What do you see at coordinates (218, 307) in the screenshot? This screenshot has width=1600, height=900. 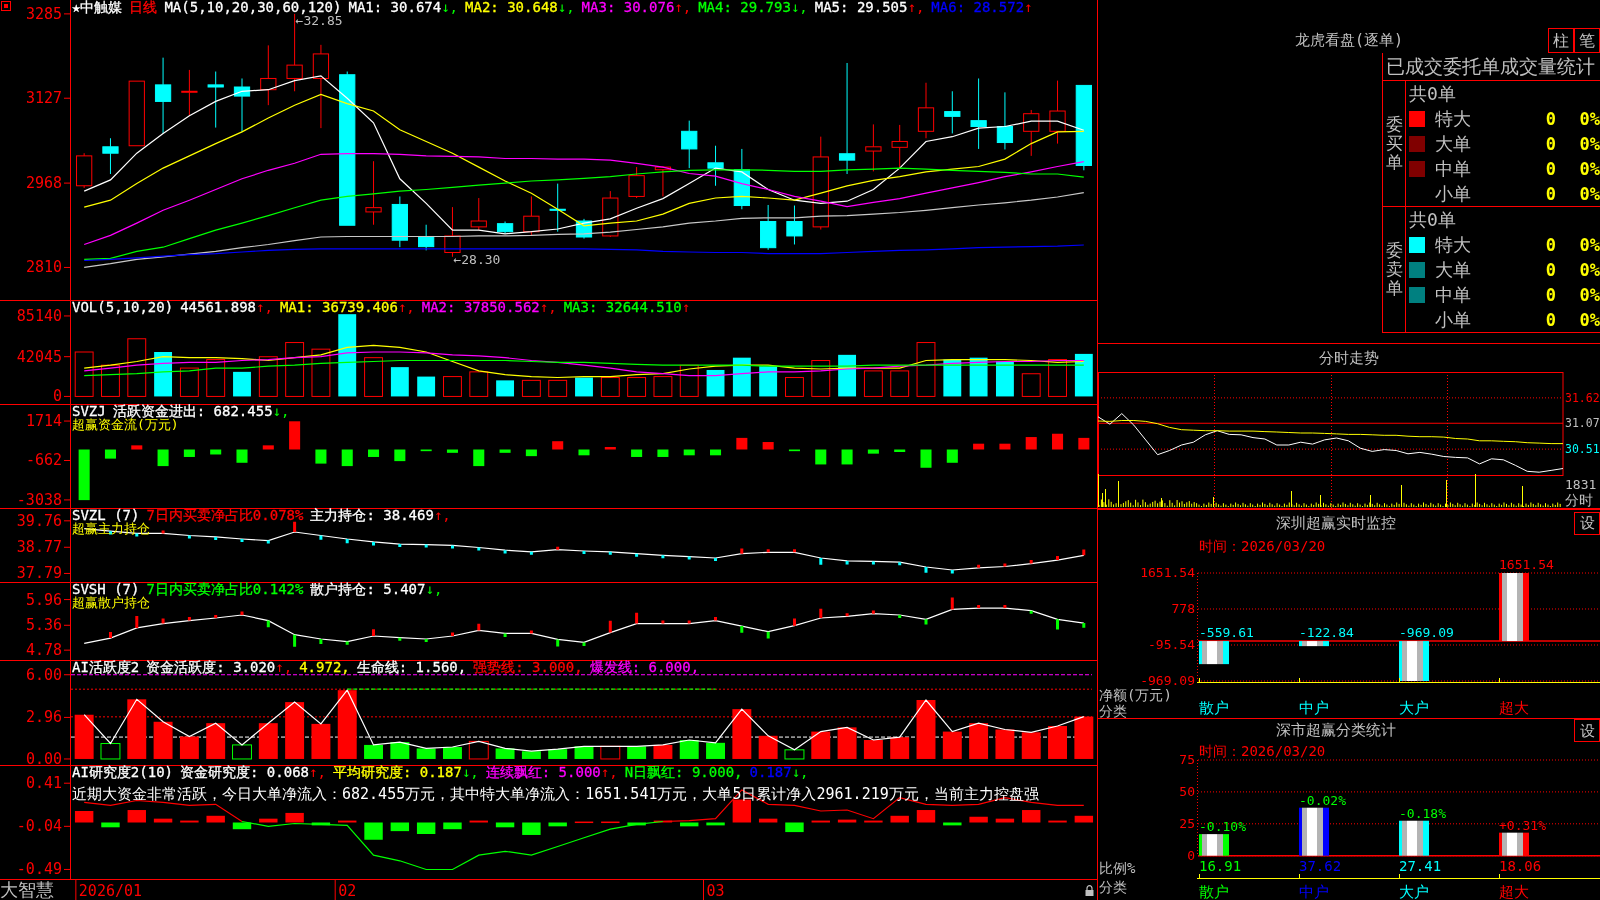 I see `indicator-label: 44561.898` at bounding box center [218, 307].